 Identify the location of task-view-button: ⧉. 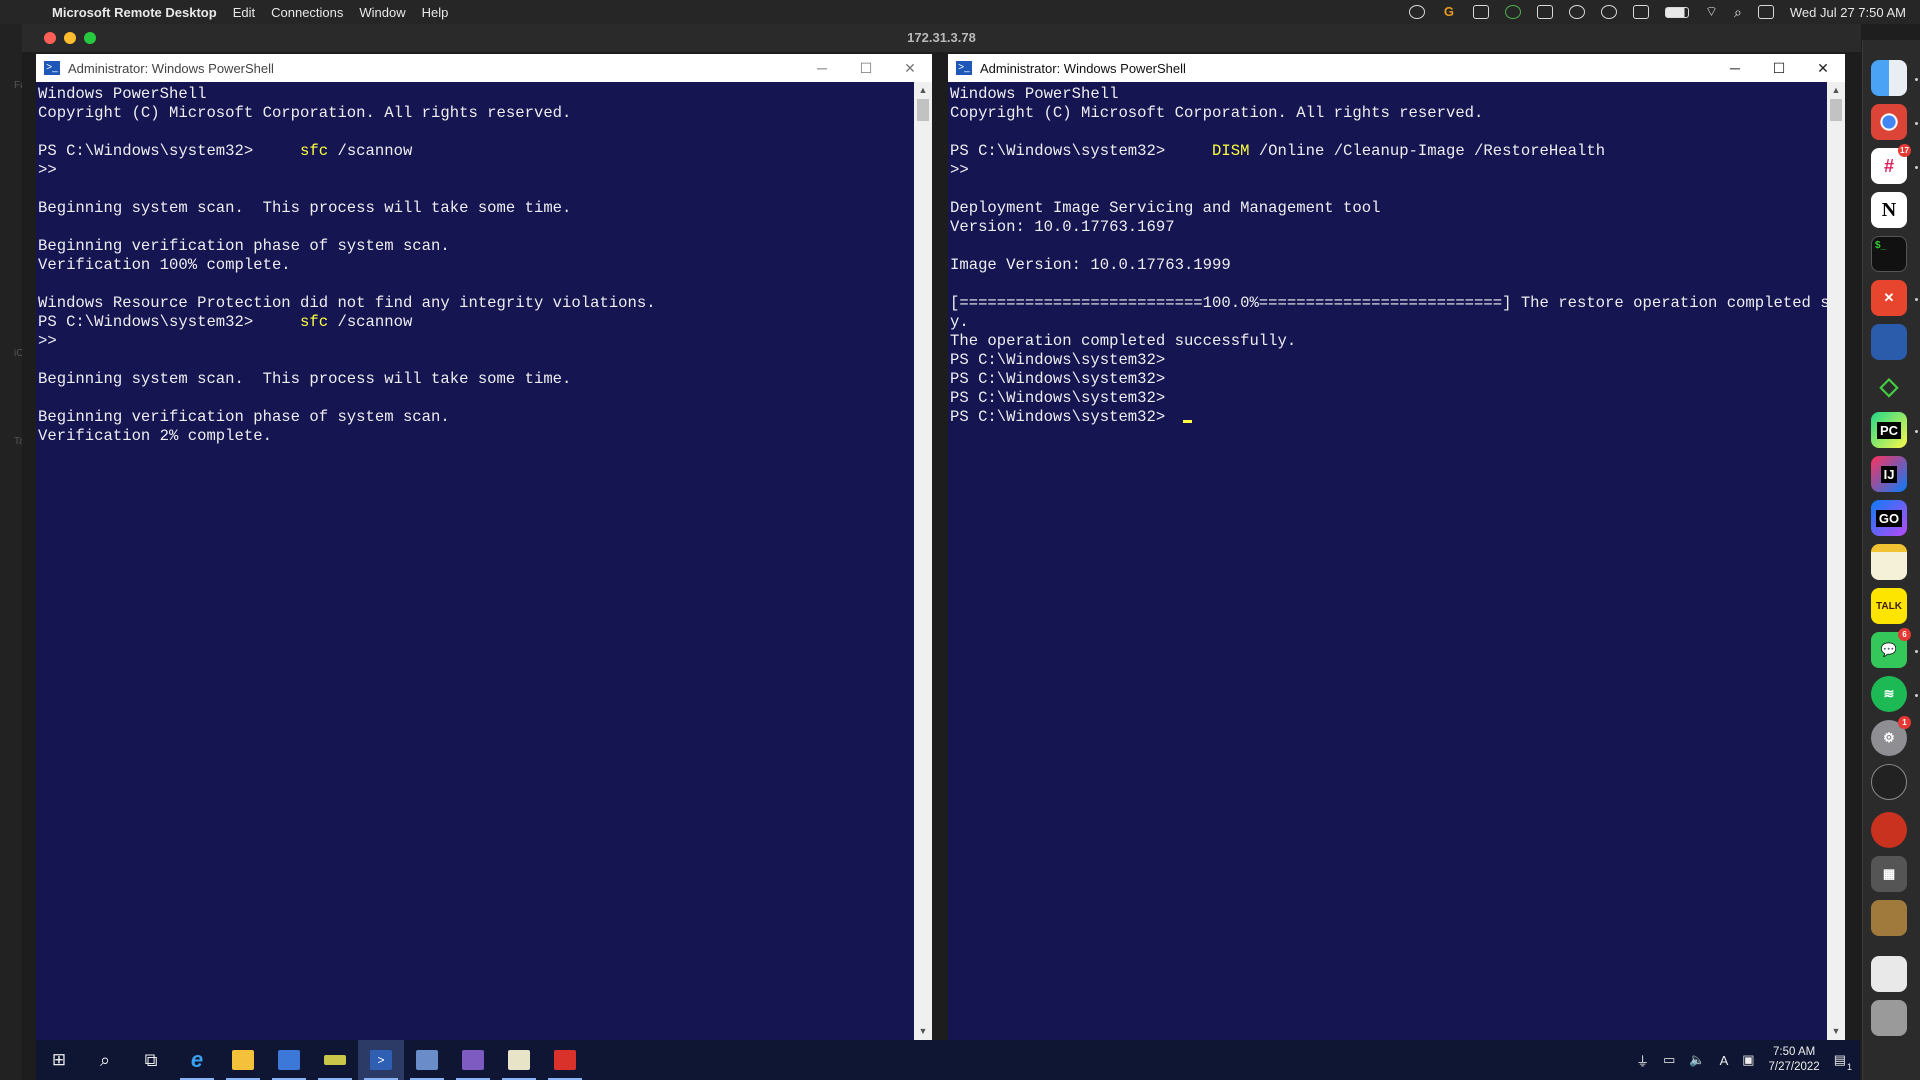
(151, 1060).